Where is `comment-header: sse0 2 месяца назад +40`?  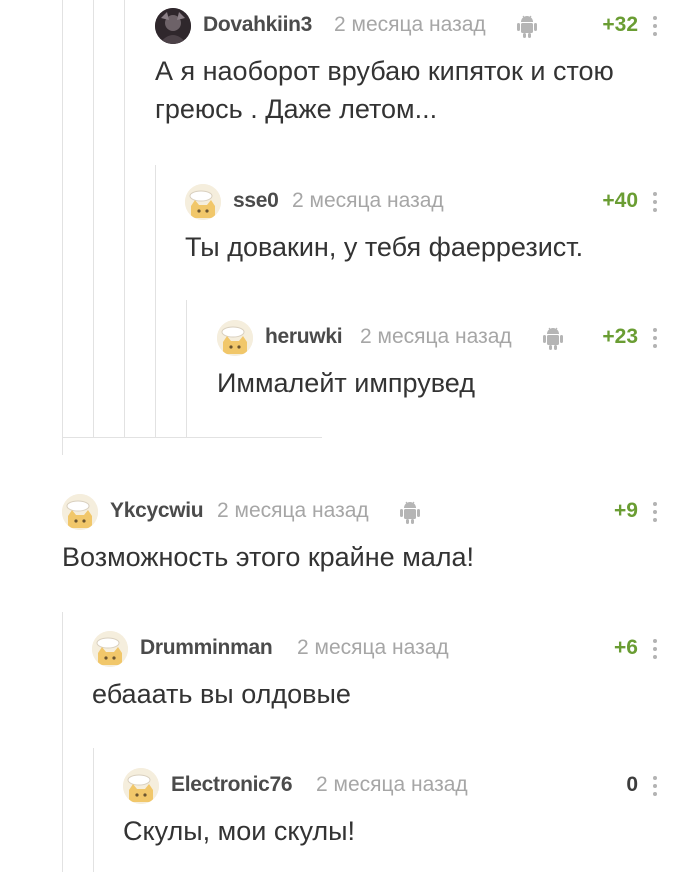
comment-header: sse0 2 месяца назад +40 is located at coordinates (422, 202).